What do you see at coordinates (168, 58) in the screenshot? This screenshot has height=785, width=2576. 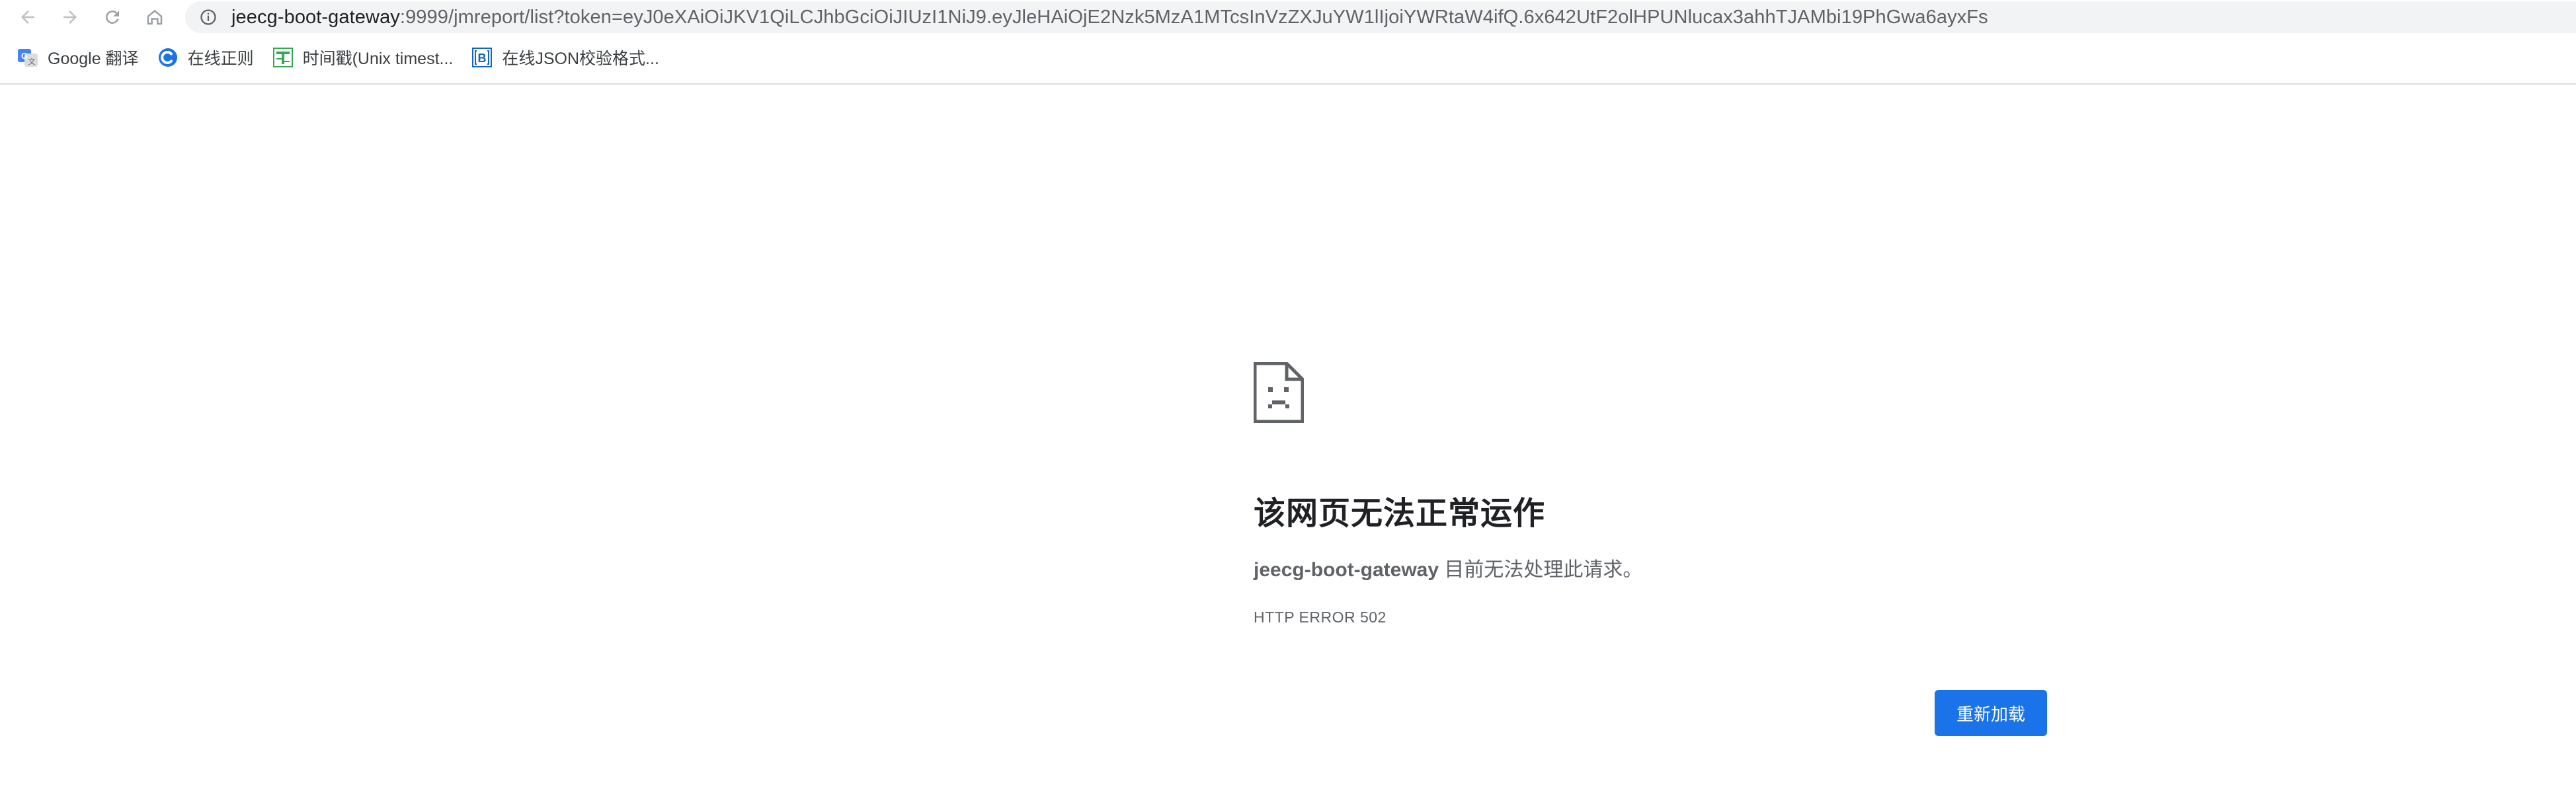 I see `regex-icon` at bounding box center [168, 58].